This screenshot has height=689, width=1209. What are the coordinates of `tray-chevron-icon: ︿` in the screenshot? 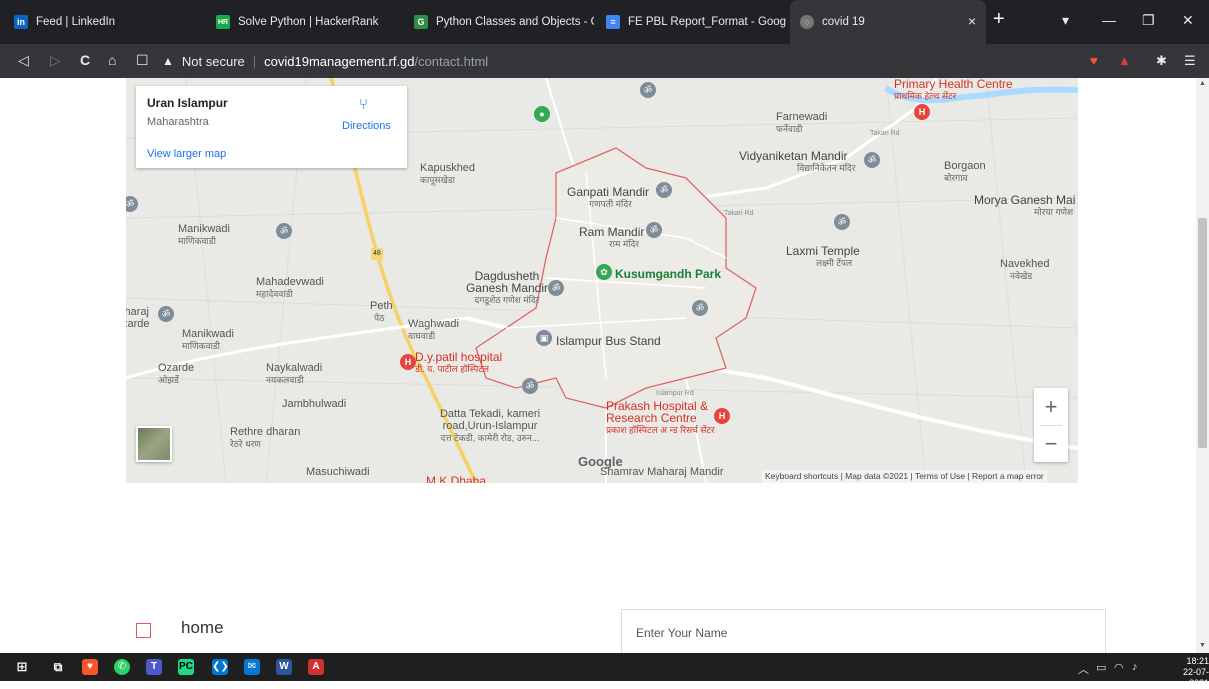 It's located at (1083, 669).